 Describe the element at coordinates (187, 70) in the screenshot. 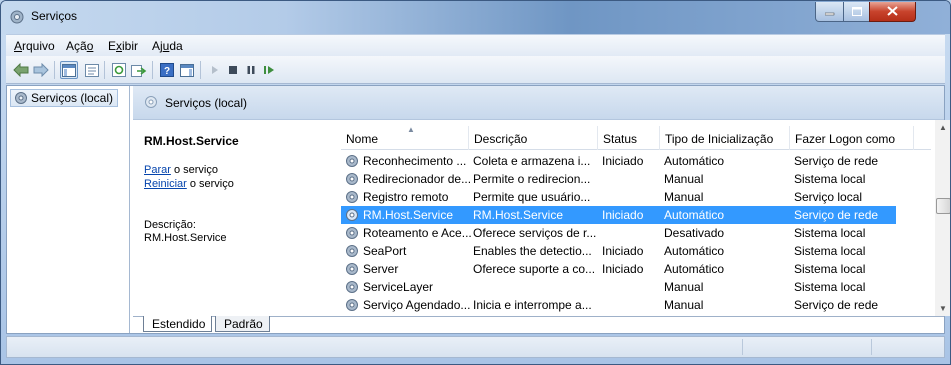

I see `show-hide-action-pane-icon` at that location.